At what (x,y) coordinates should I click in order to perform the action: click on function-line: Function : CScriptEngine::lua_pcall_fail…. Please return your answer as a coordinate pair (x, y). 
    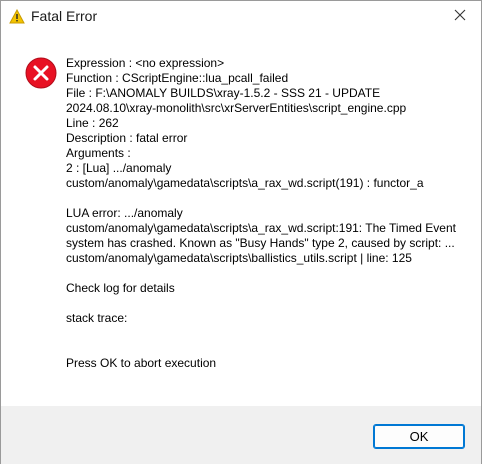
    Looking at the image, I should click on (177, 78).